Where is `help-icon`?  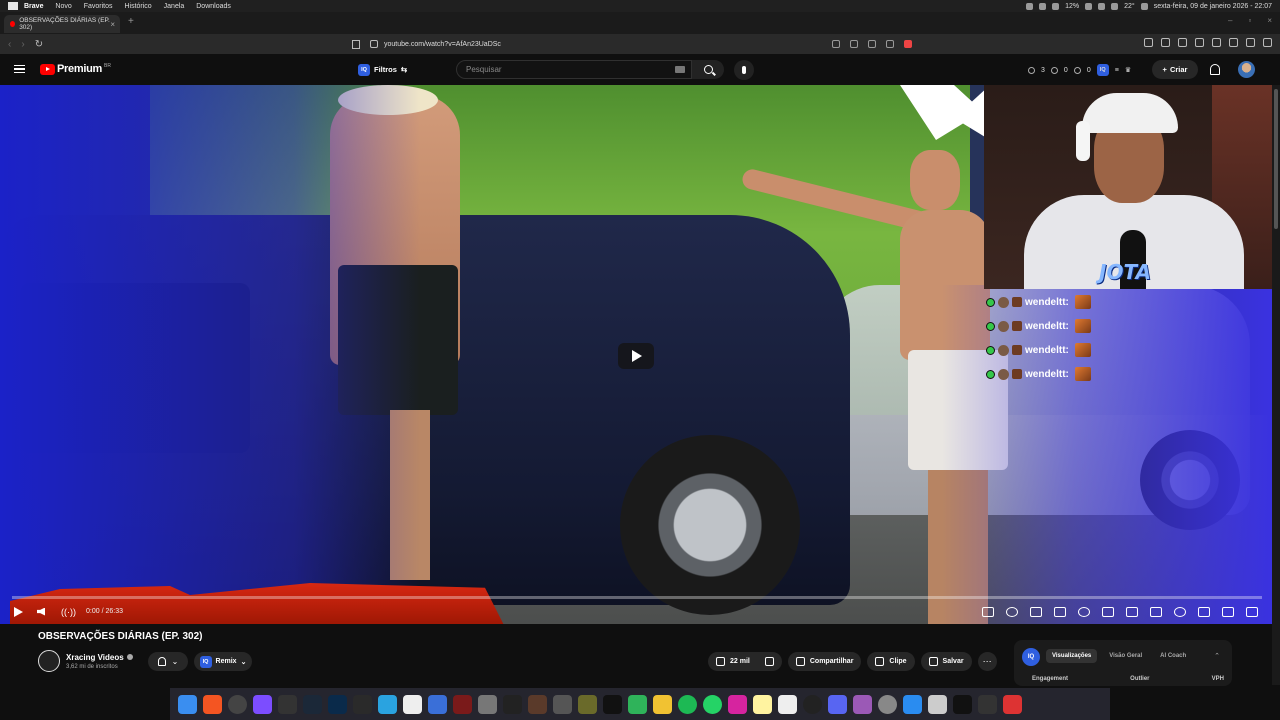
help-icon is located at coordinates (787, 704).